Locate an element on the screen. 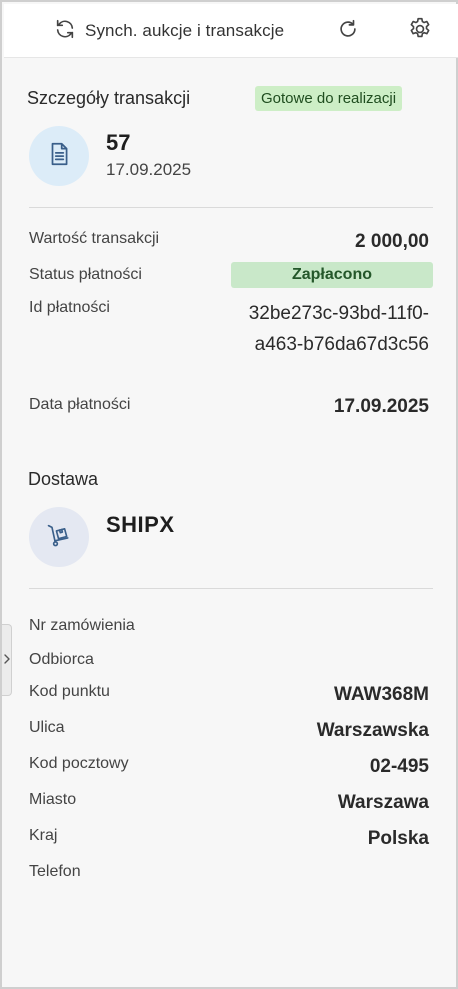 This screenshot has height=989, width=458. sync-auctions-button: Synch. aukcje i transakcje is located at coordinates (169, 31).